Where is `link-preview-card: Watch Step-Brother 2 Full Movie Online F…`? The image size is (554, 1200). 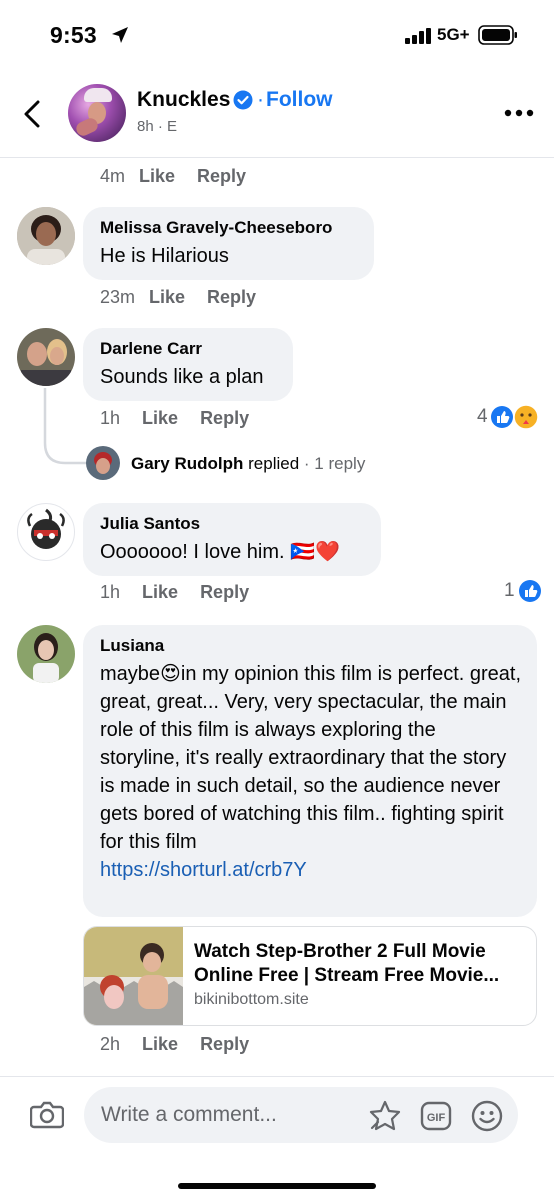 link-preview-card: Watch Step-Brother 2 Full Movie Online F… is located at coordinates (310, 976).